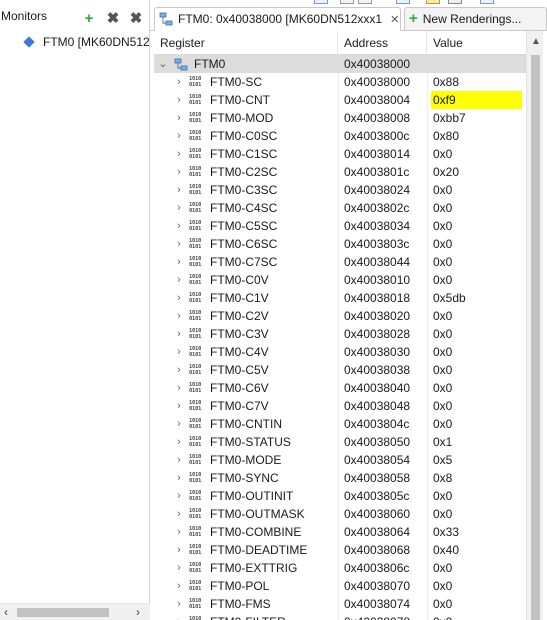 The height and width of the screenshot is (620, 547). I want to click on table-row: › 1010 0101 FTM0-EXTTRIG 0x4003806c 0x0, so click(340, 568).